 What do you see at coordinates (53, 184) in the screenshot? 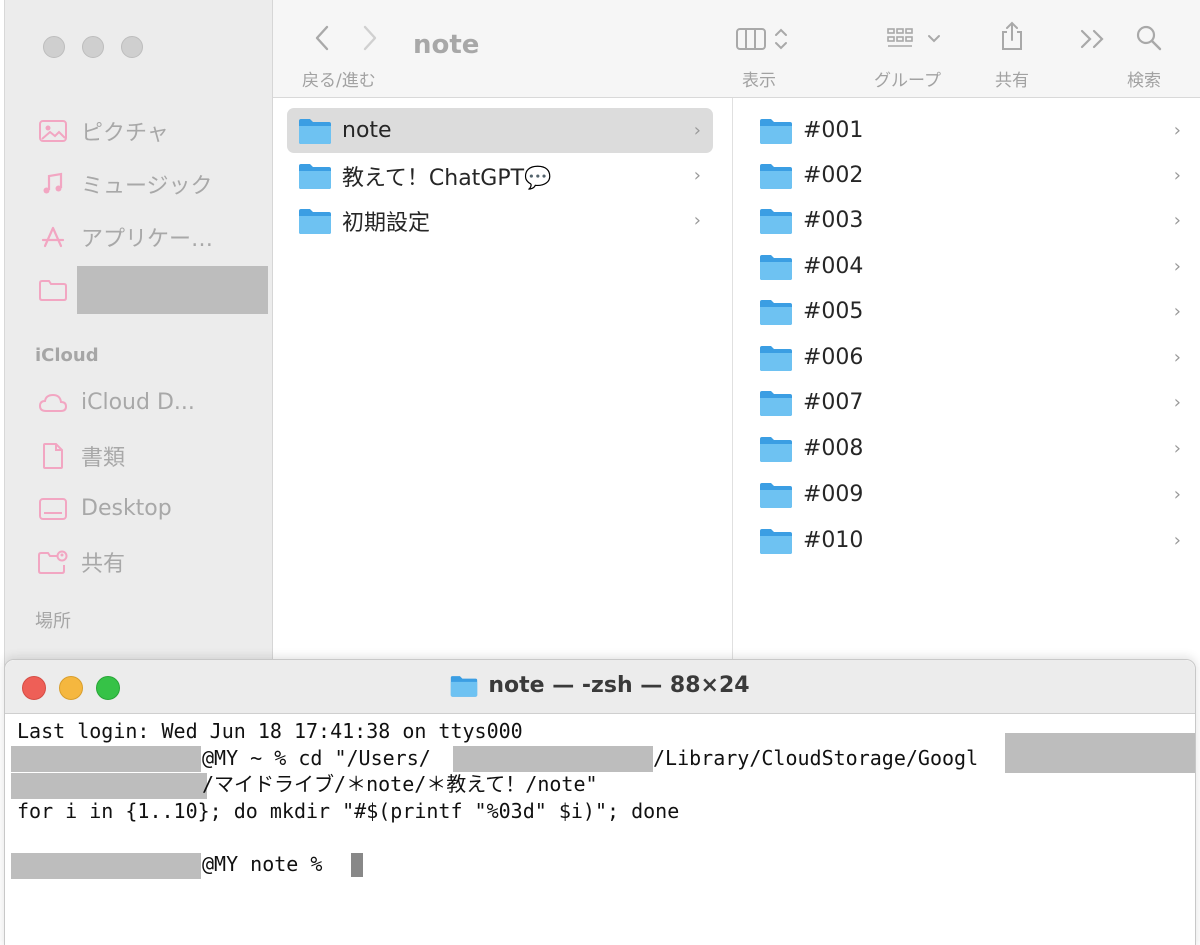
I see `music-icon` at bounding box center [53, 184].